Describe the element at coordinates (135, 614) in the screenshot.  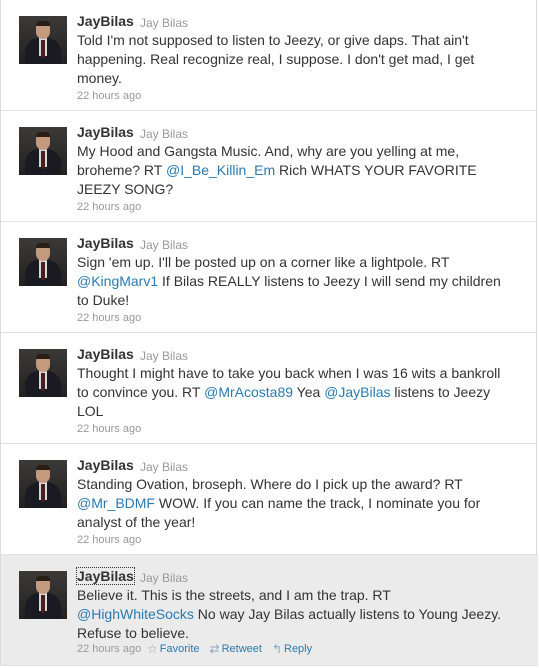
I see `mention-link: @HighWhiteSocks` at that location.